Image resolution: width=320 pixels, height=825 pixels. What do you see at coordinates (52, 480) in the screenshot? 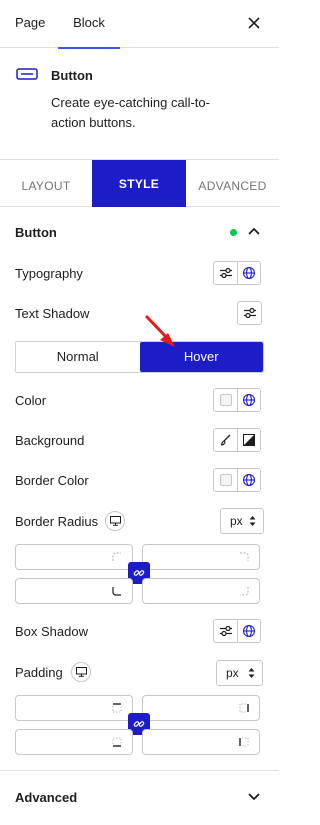
I see `border-color-label: Border Color` at bounding box center [52, 480].